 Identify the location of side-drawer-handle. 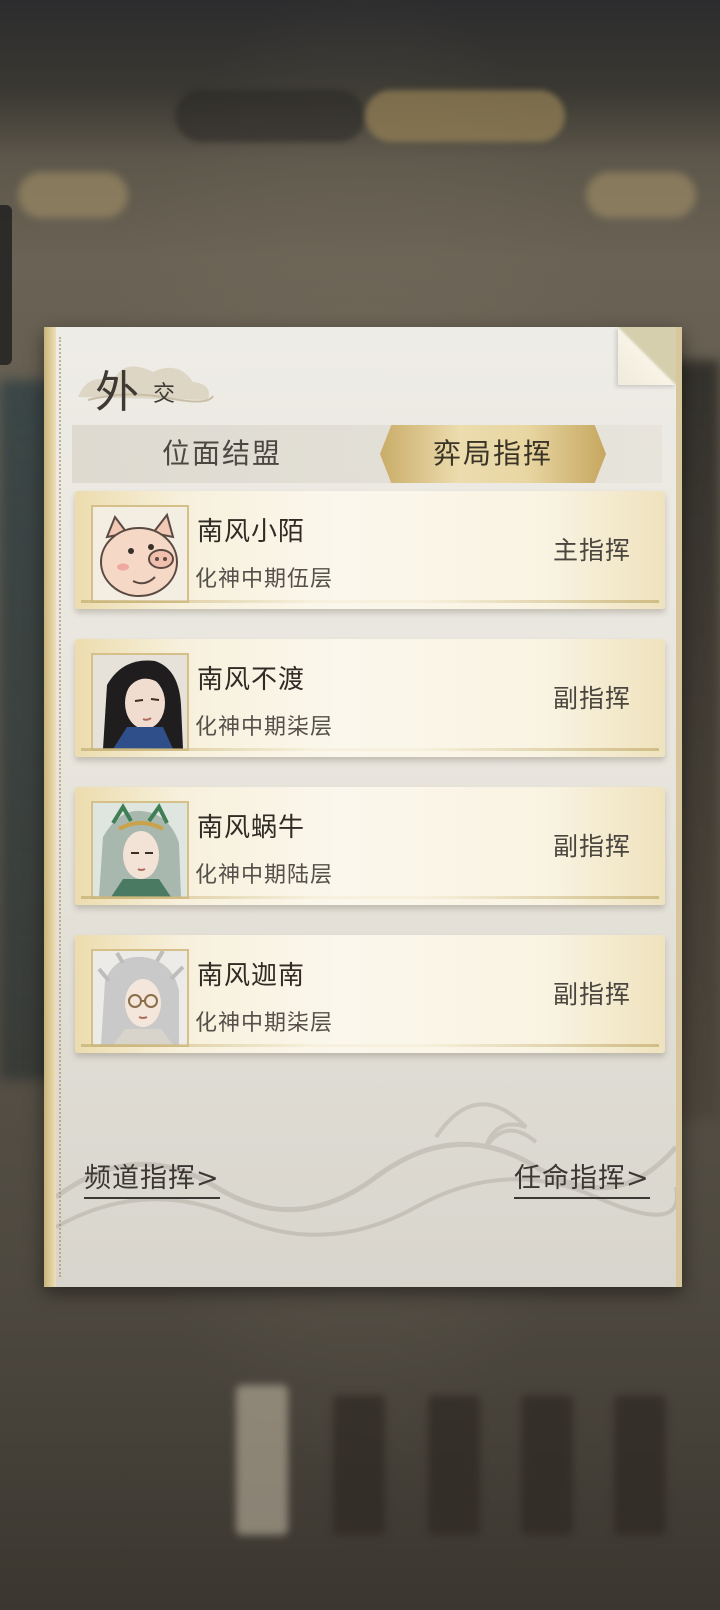
(6, 285).